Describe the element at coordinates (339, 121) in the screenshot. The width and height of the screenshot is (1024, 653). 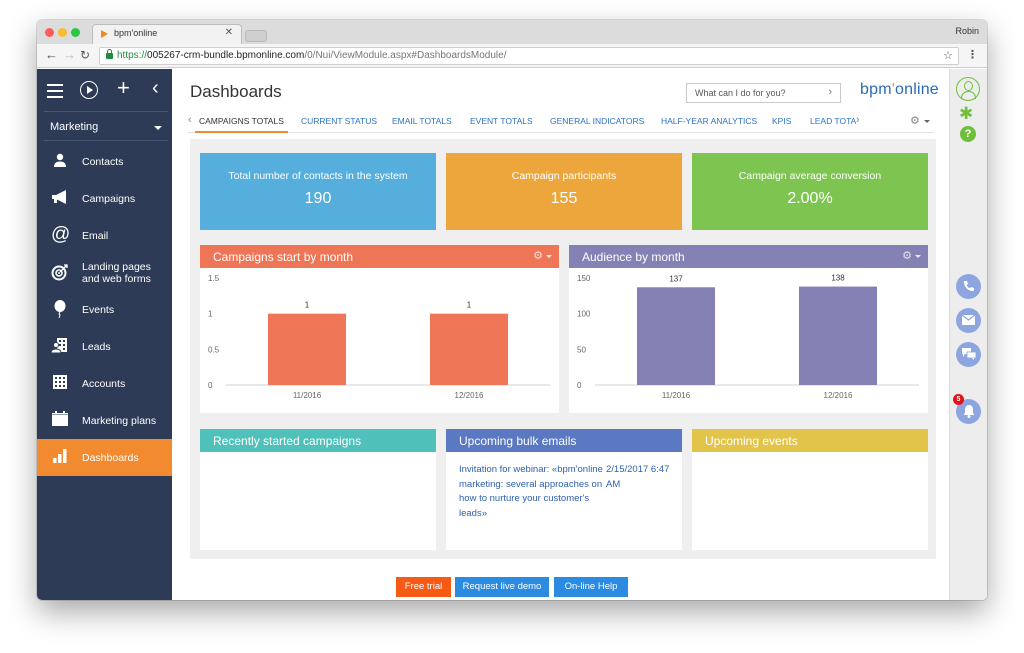
I see `tab-current-status: CURRENT STATUS` at that location.